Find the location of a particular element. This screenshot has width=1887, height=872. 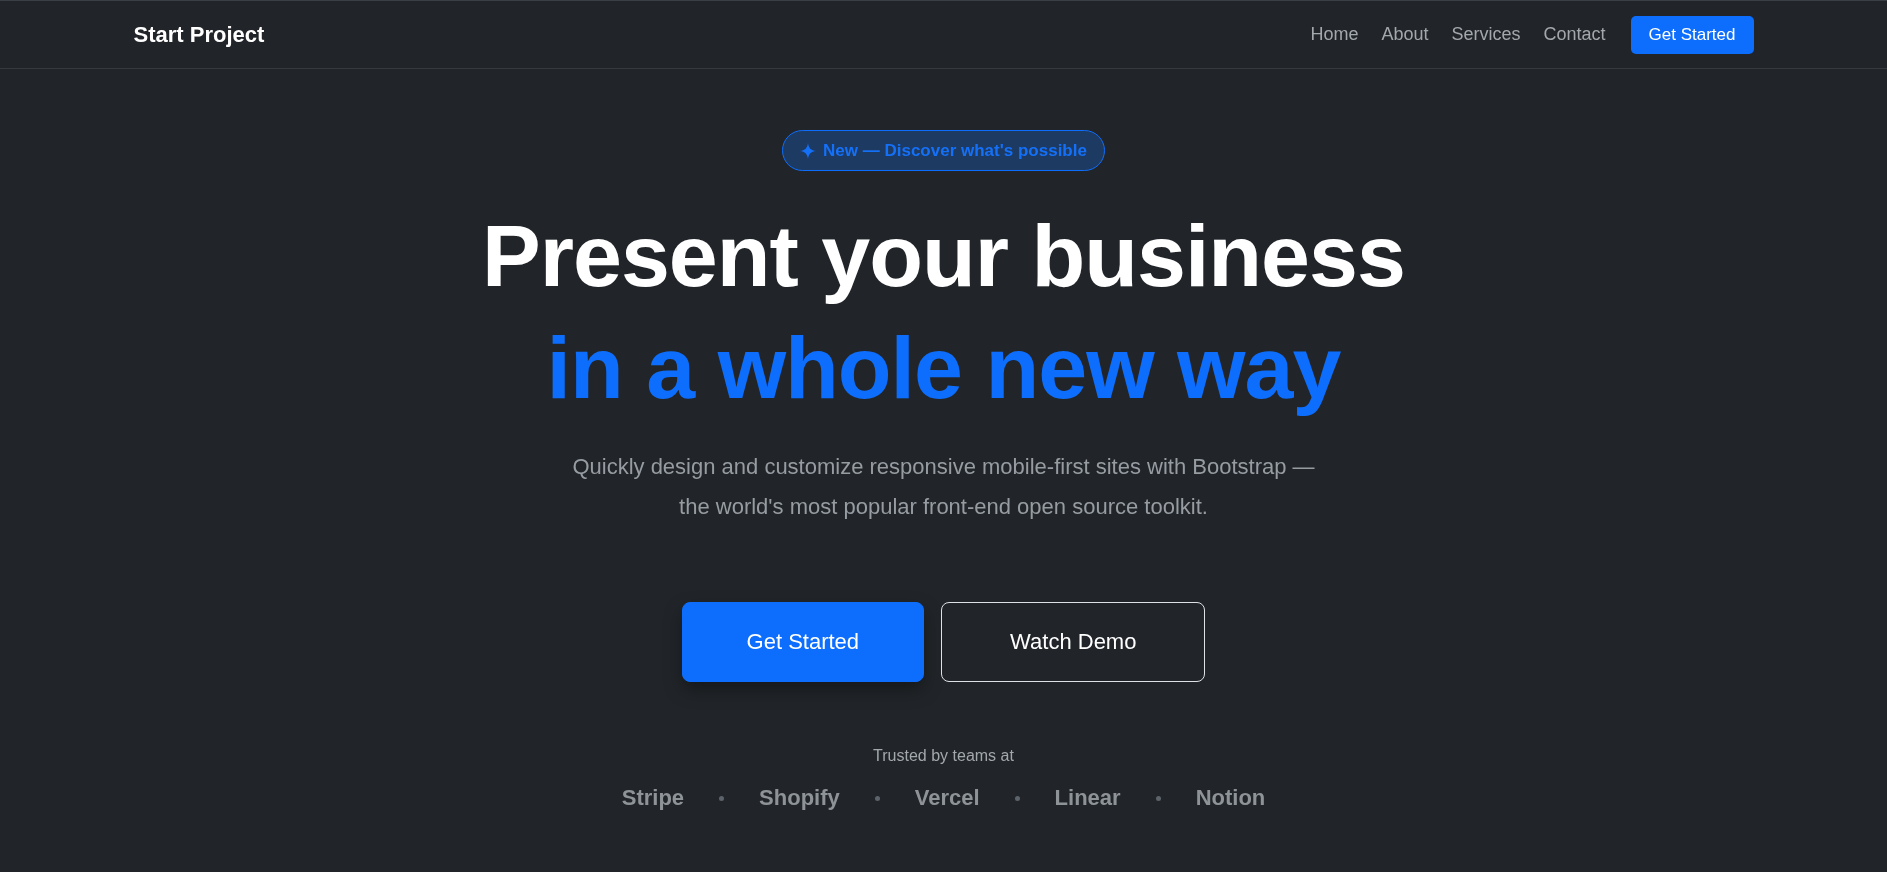

company-name: Linear is located at coordinates (1087, 798).